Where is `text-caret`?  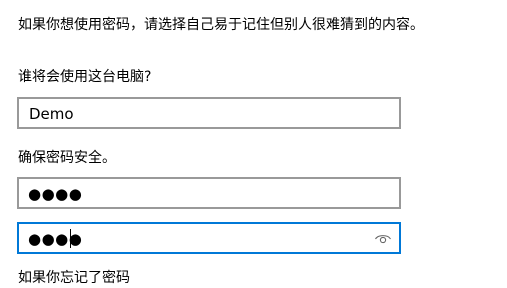 text-caret is located at coordinates (70, 238).